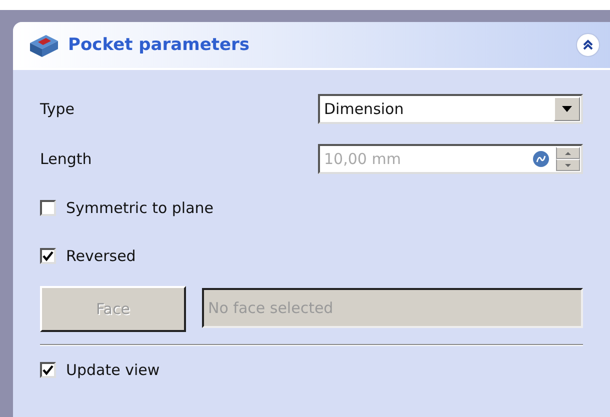 The image size is (610, 417). I want to click on type-dropdown: Dimension, so click(450, 109).